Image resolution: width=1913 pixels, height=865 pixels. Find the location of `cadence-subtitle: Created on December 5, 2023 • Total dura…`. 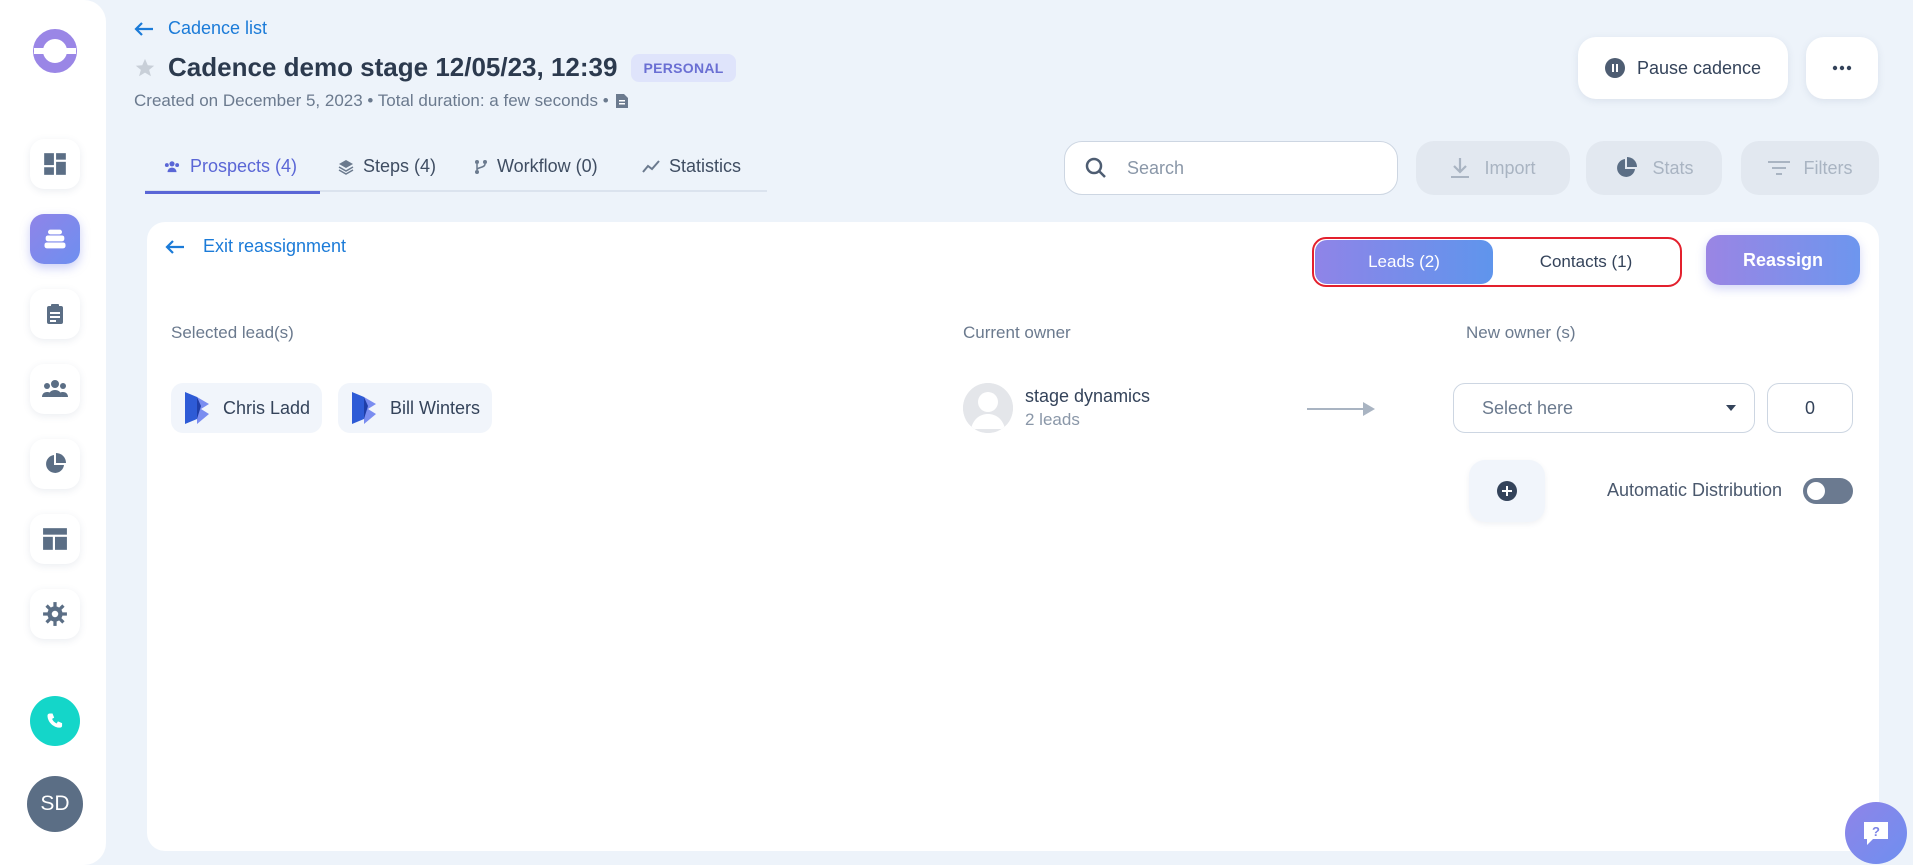

cadence-subtitle: Created on December 5, 2023 • Total dura… is located at coordinates (381, 101).